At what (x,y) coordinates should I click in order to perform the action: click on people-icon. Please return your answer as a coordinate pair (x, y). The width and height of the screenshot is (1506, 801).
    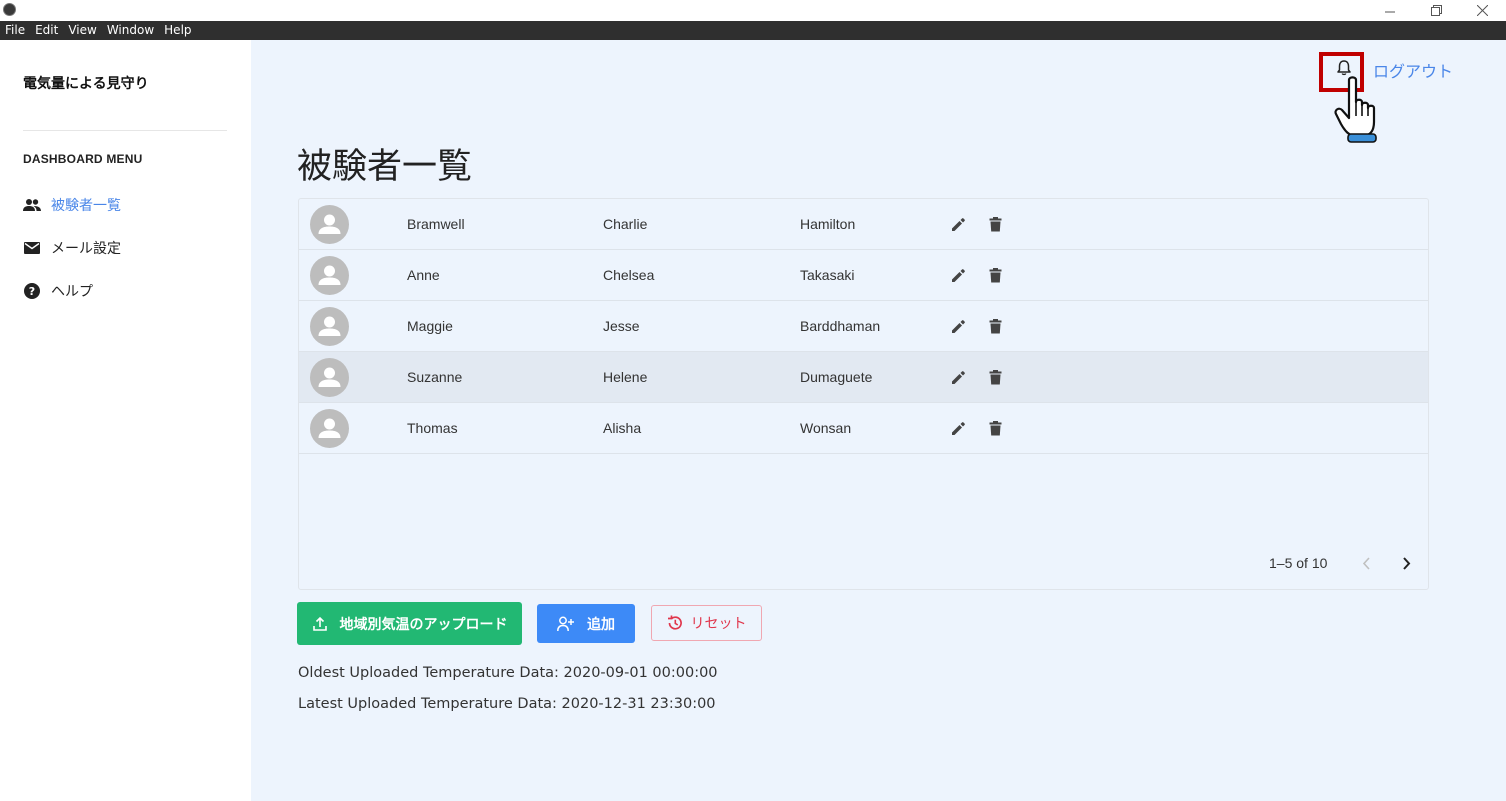
    Looking at the image, I should click on (32, 205).